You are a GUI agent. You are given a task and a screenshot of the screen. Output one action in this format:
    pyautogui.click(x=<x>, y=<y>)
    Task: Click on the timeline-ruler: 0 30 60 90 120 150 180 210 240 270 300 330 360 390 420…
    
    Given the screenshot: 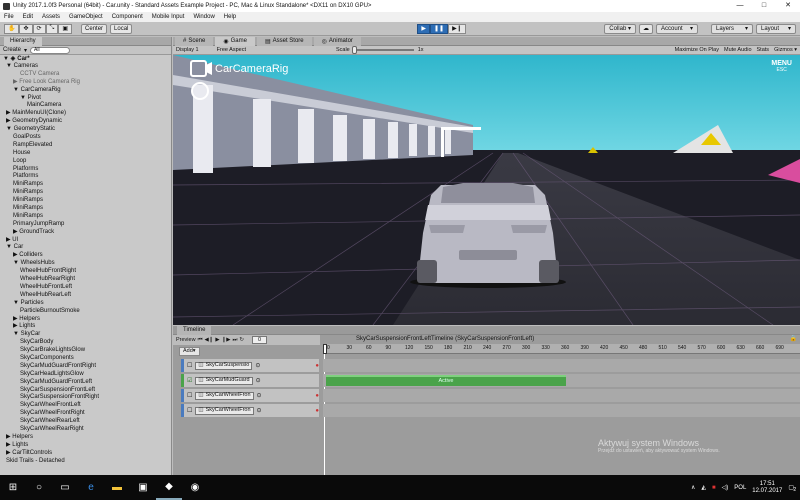 What is the action you would take?
    pyautogui.click(x=561, y=349)
    